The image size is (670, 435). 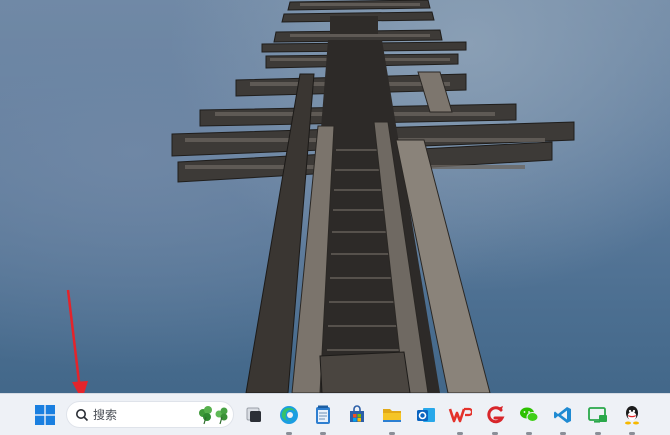 I want to click on notepad-icon, so click(x=323, y=414).